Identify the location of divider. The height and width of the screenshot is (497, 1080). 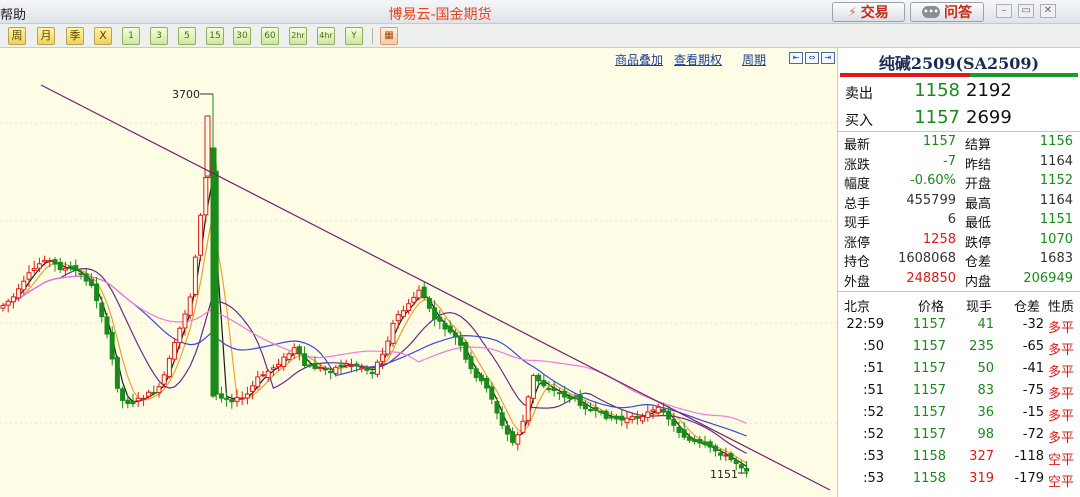
(959, 291).